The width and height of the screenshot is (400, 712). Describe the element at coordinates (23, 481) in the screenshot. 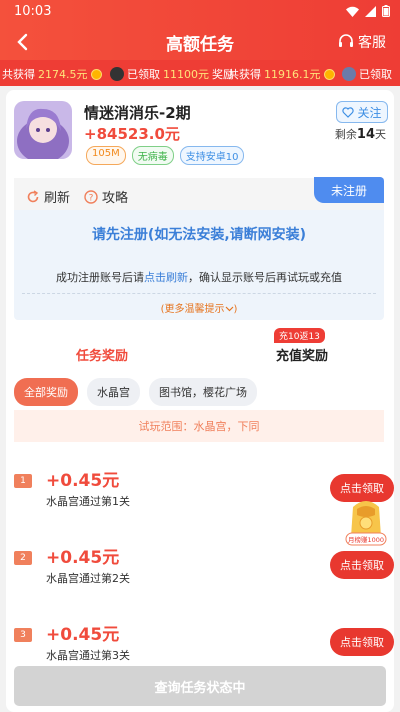

I see `task-number: 1` at that location.